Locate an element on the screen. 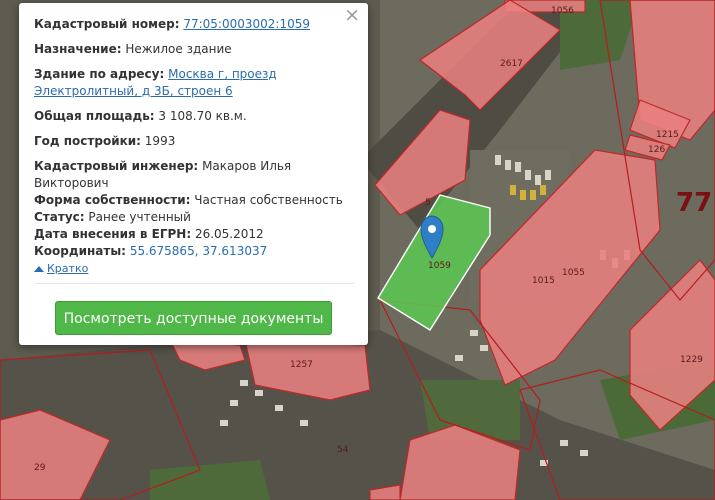 The image size is (715, 500). area-row: Общая площадь: 3 108.70 кв.м. is located at coordinates (194, 116).